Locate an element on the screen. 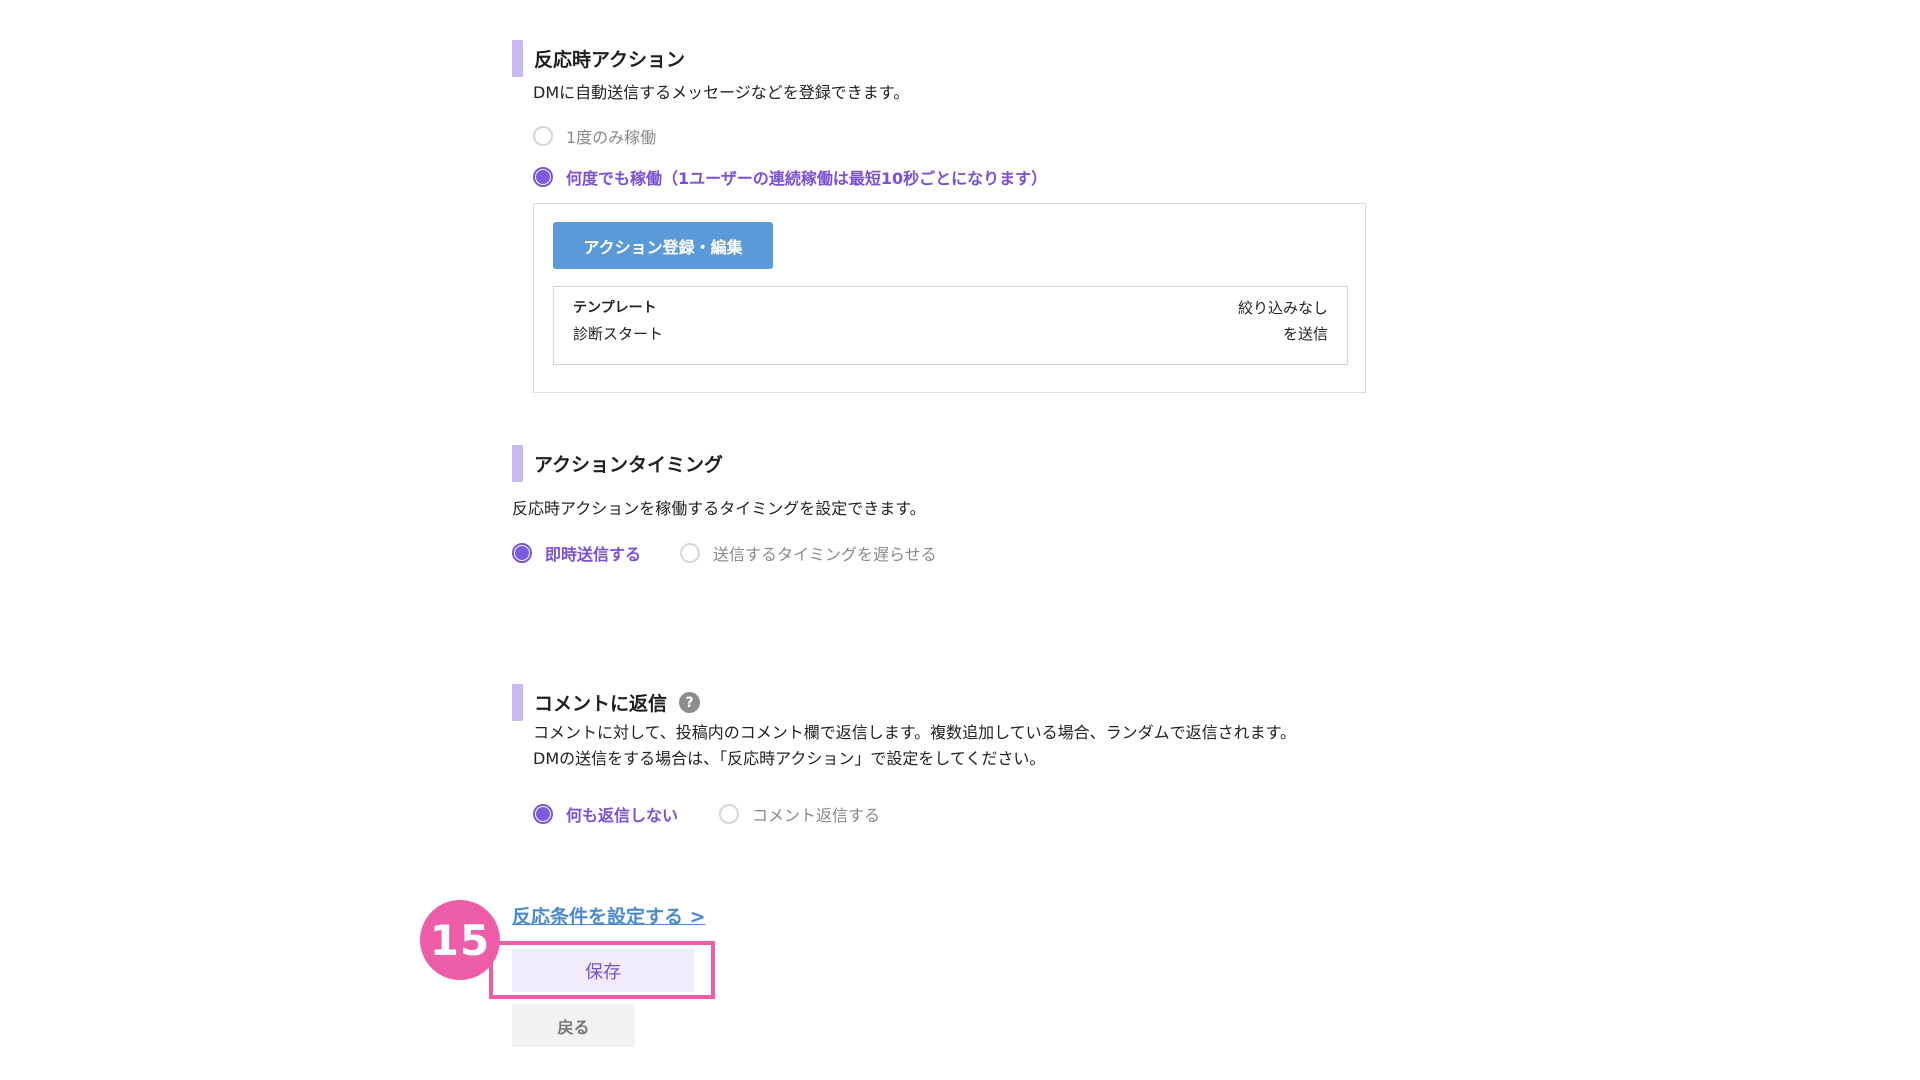  template-type-label: テンプレート is located at coordinates (615, 308).